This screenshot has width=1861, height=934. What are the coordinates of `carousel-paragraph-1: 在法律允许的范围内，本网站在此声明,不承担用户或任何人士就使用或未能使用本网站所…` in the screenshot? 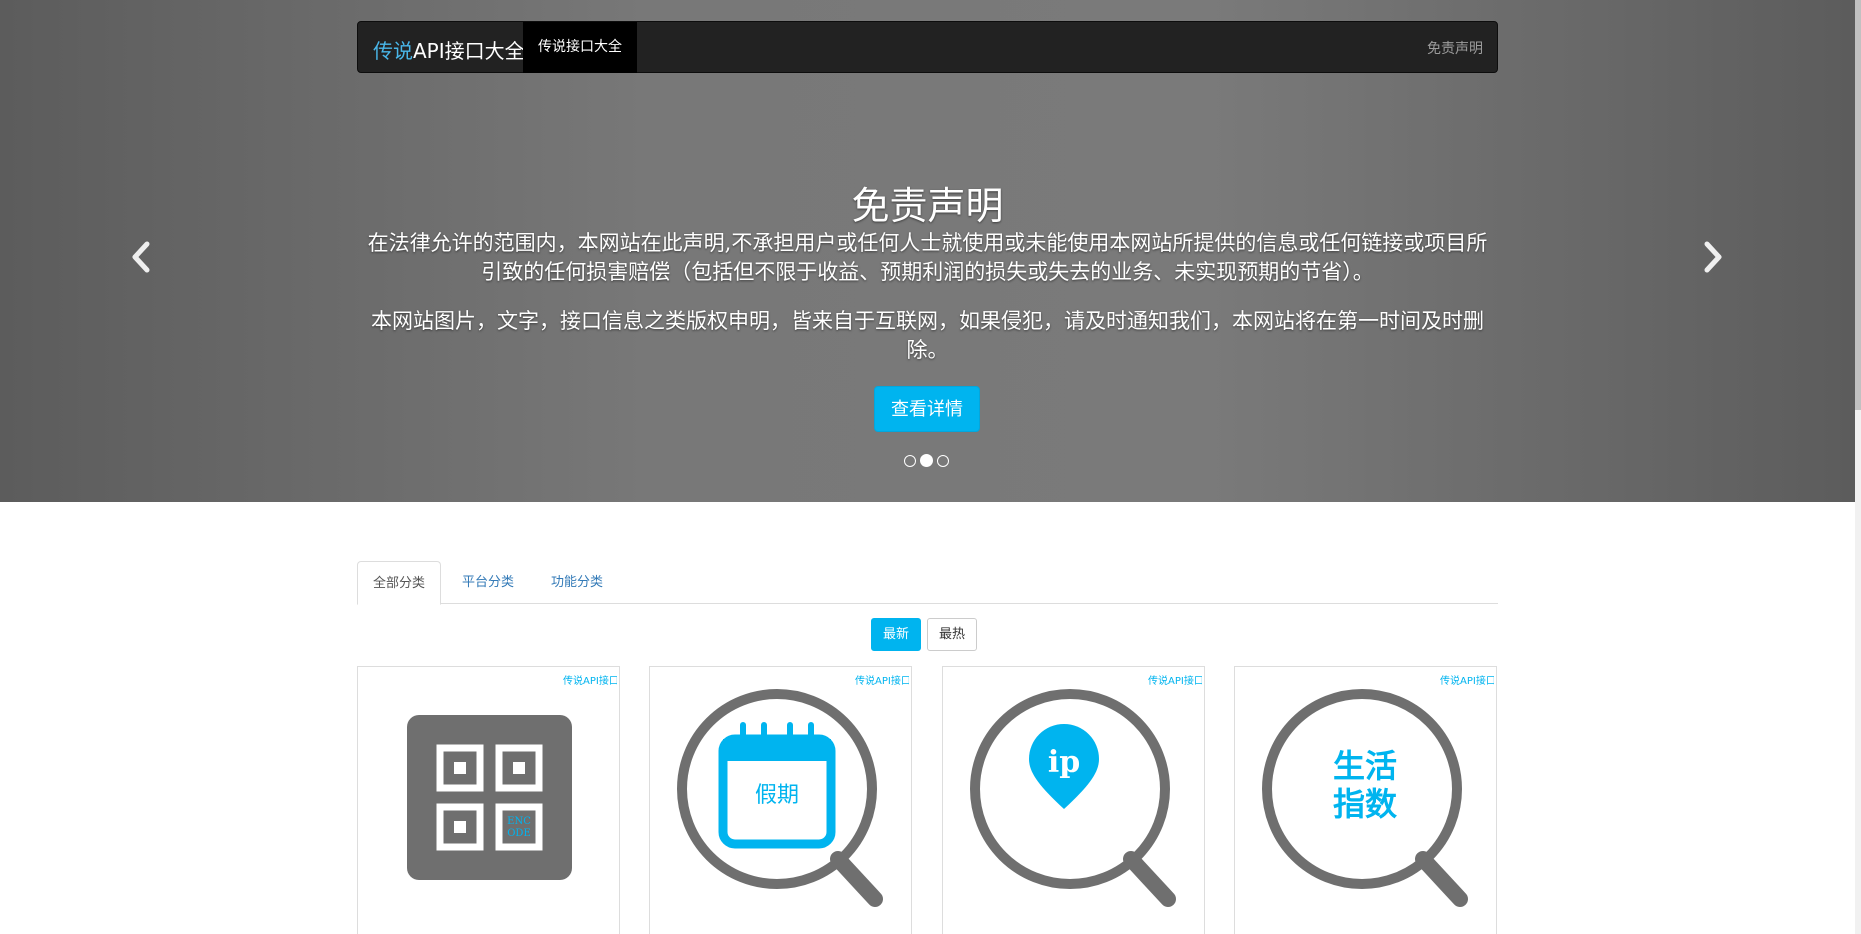 It's located at (927, 257).